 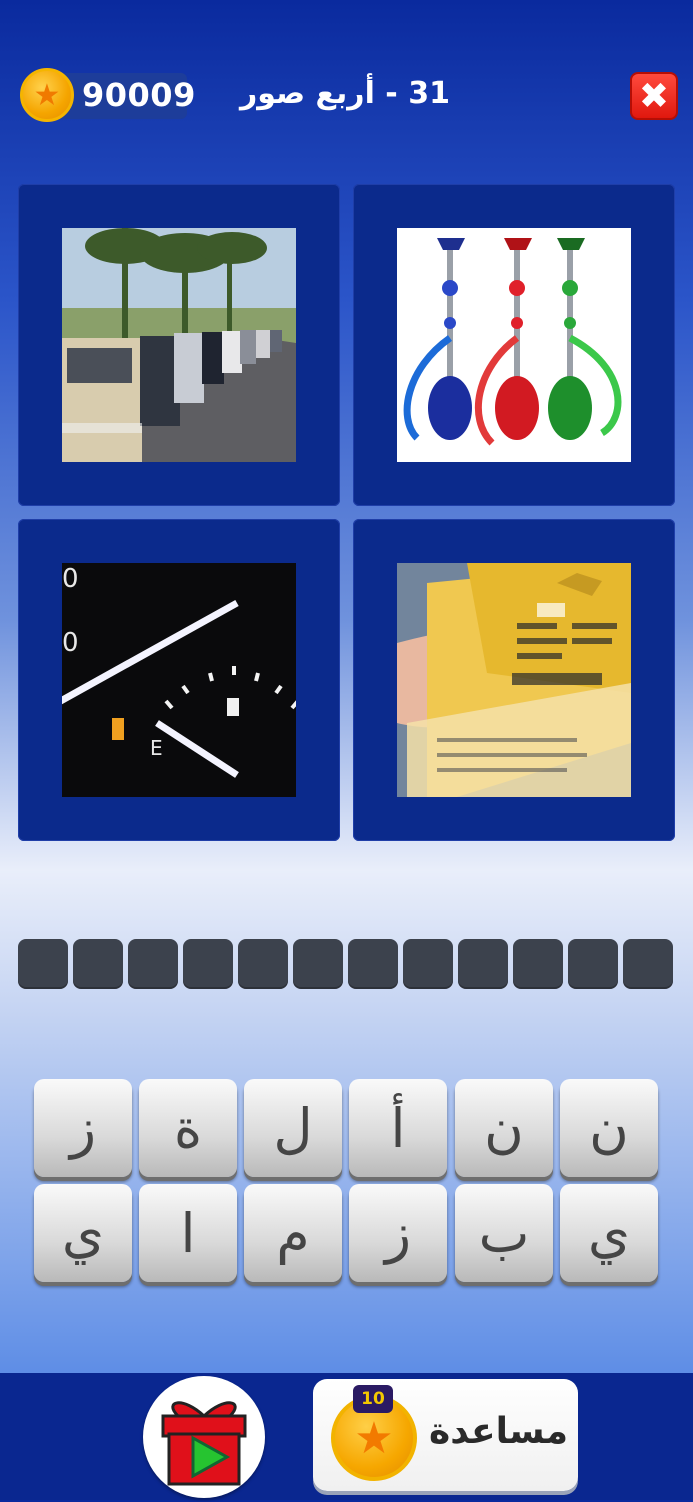 What do you see at coordinates (70, 579) in the screenshot?
I see `gauge-zero-top: 0` at bounding box center [70, 579].